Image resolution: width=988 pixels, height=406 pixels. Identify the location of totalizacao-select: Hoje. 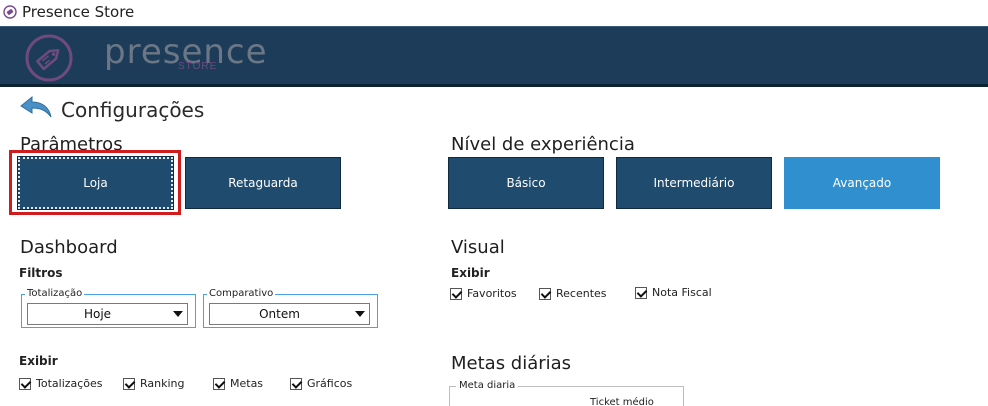
(107, 314).